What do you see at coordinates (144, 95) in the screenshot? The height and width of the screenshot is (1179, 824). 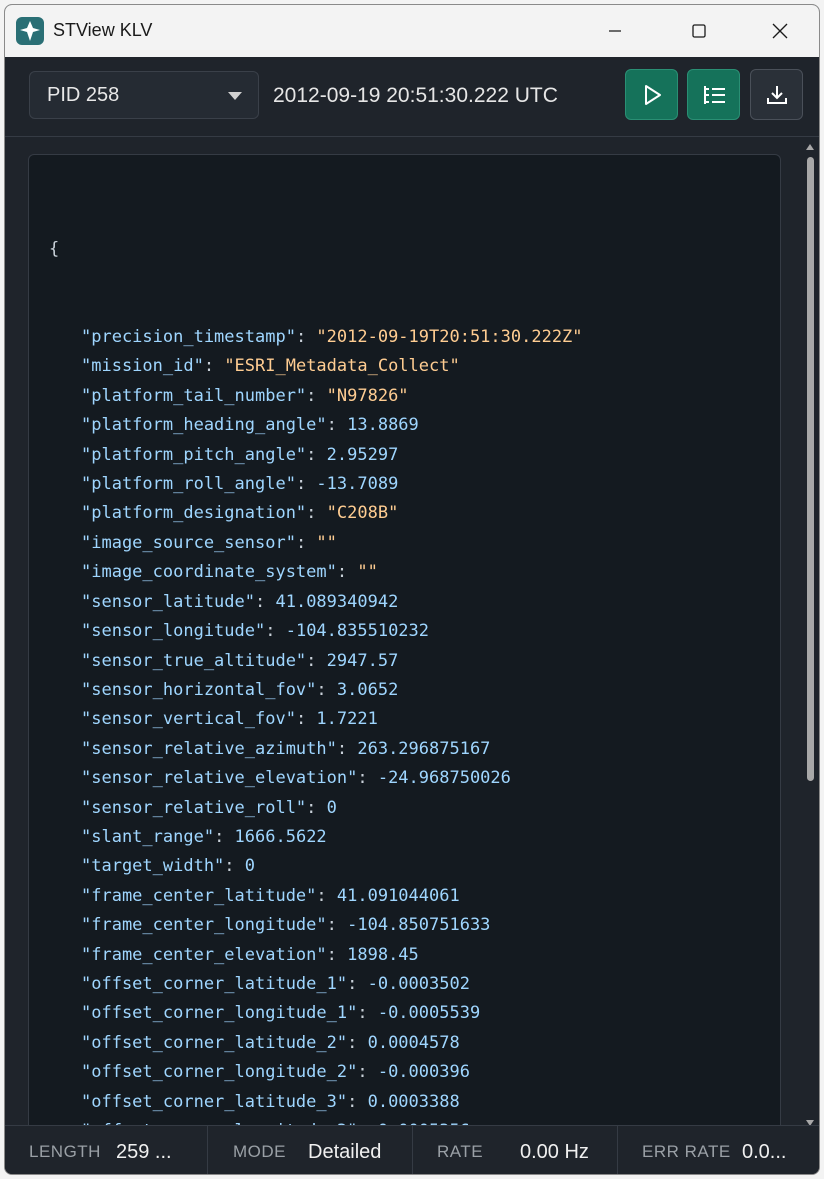 I see `pid-dropdown: PID 258` at bounding box center [144, 95].